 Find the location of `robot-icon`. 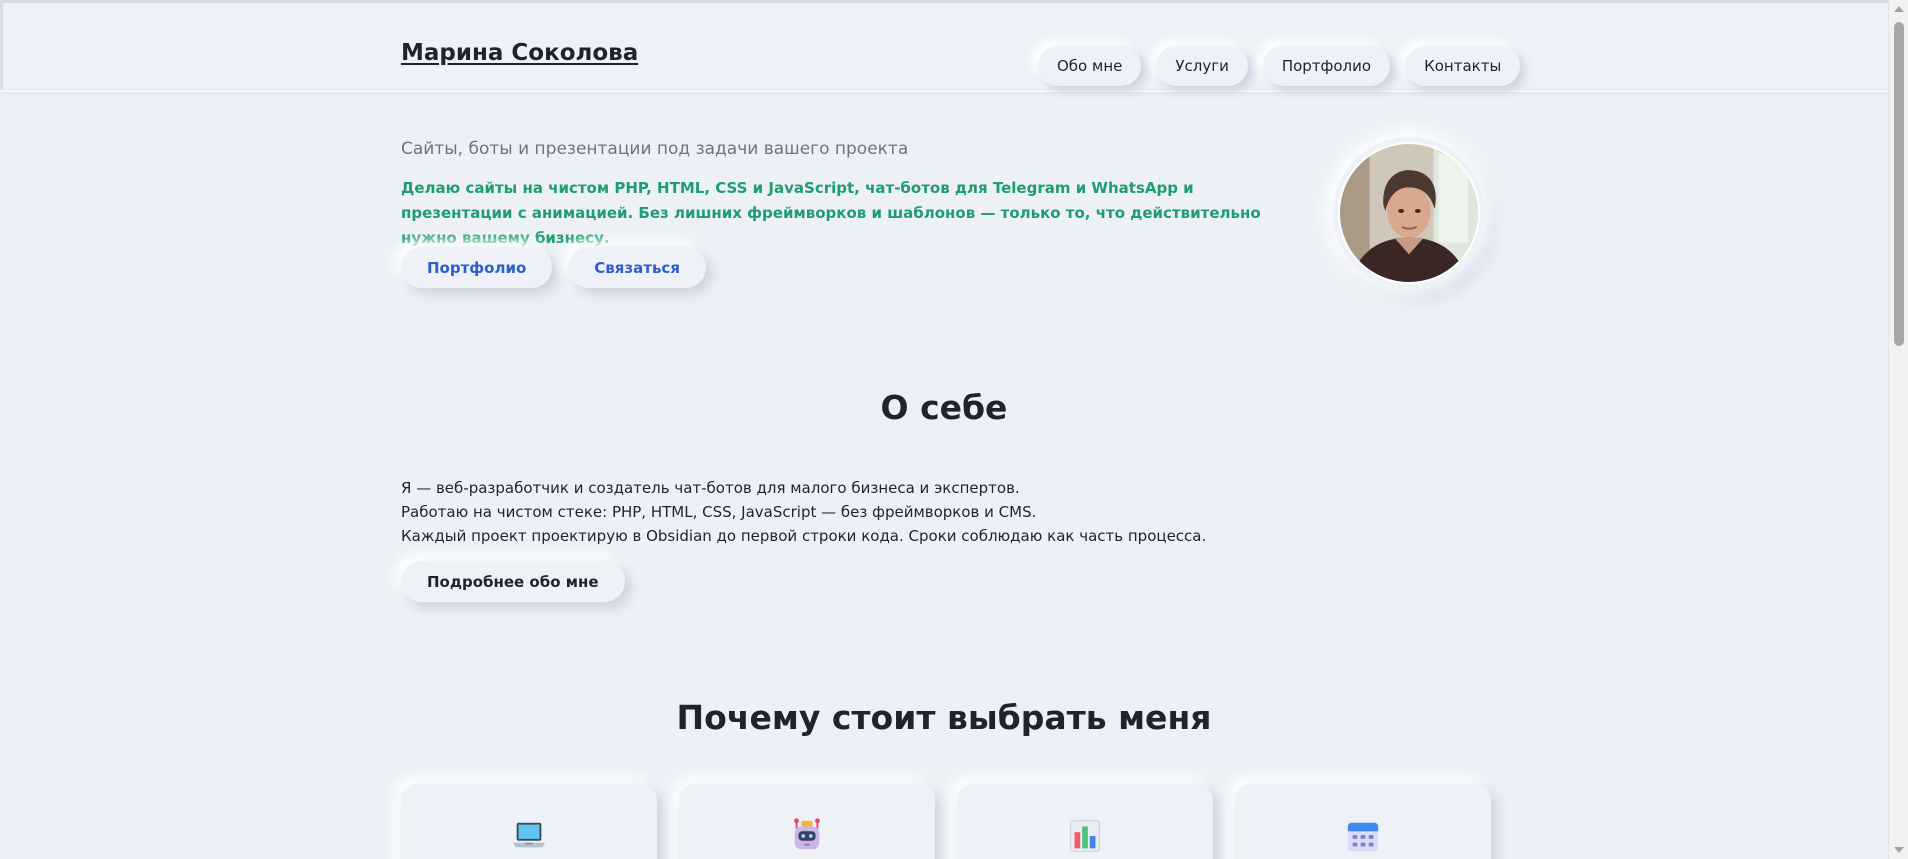

robot-icon is located at coordinates (807, 834).